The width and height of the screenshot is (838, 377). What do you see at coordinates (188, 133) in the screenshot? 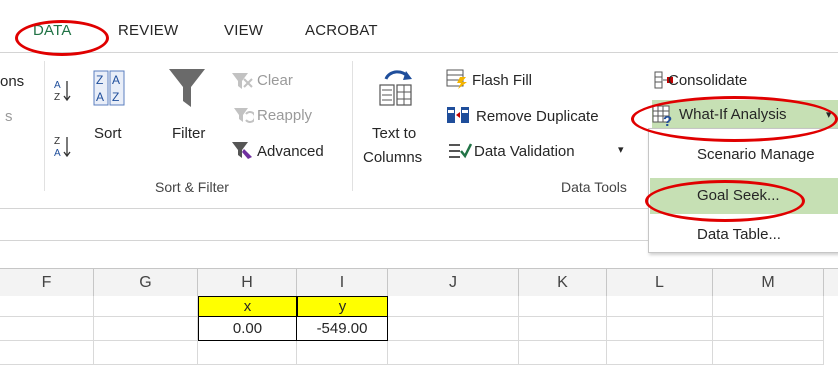
I see `filter-button: Filter` at bounding box center [188, 133].